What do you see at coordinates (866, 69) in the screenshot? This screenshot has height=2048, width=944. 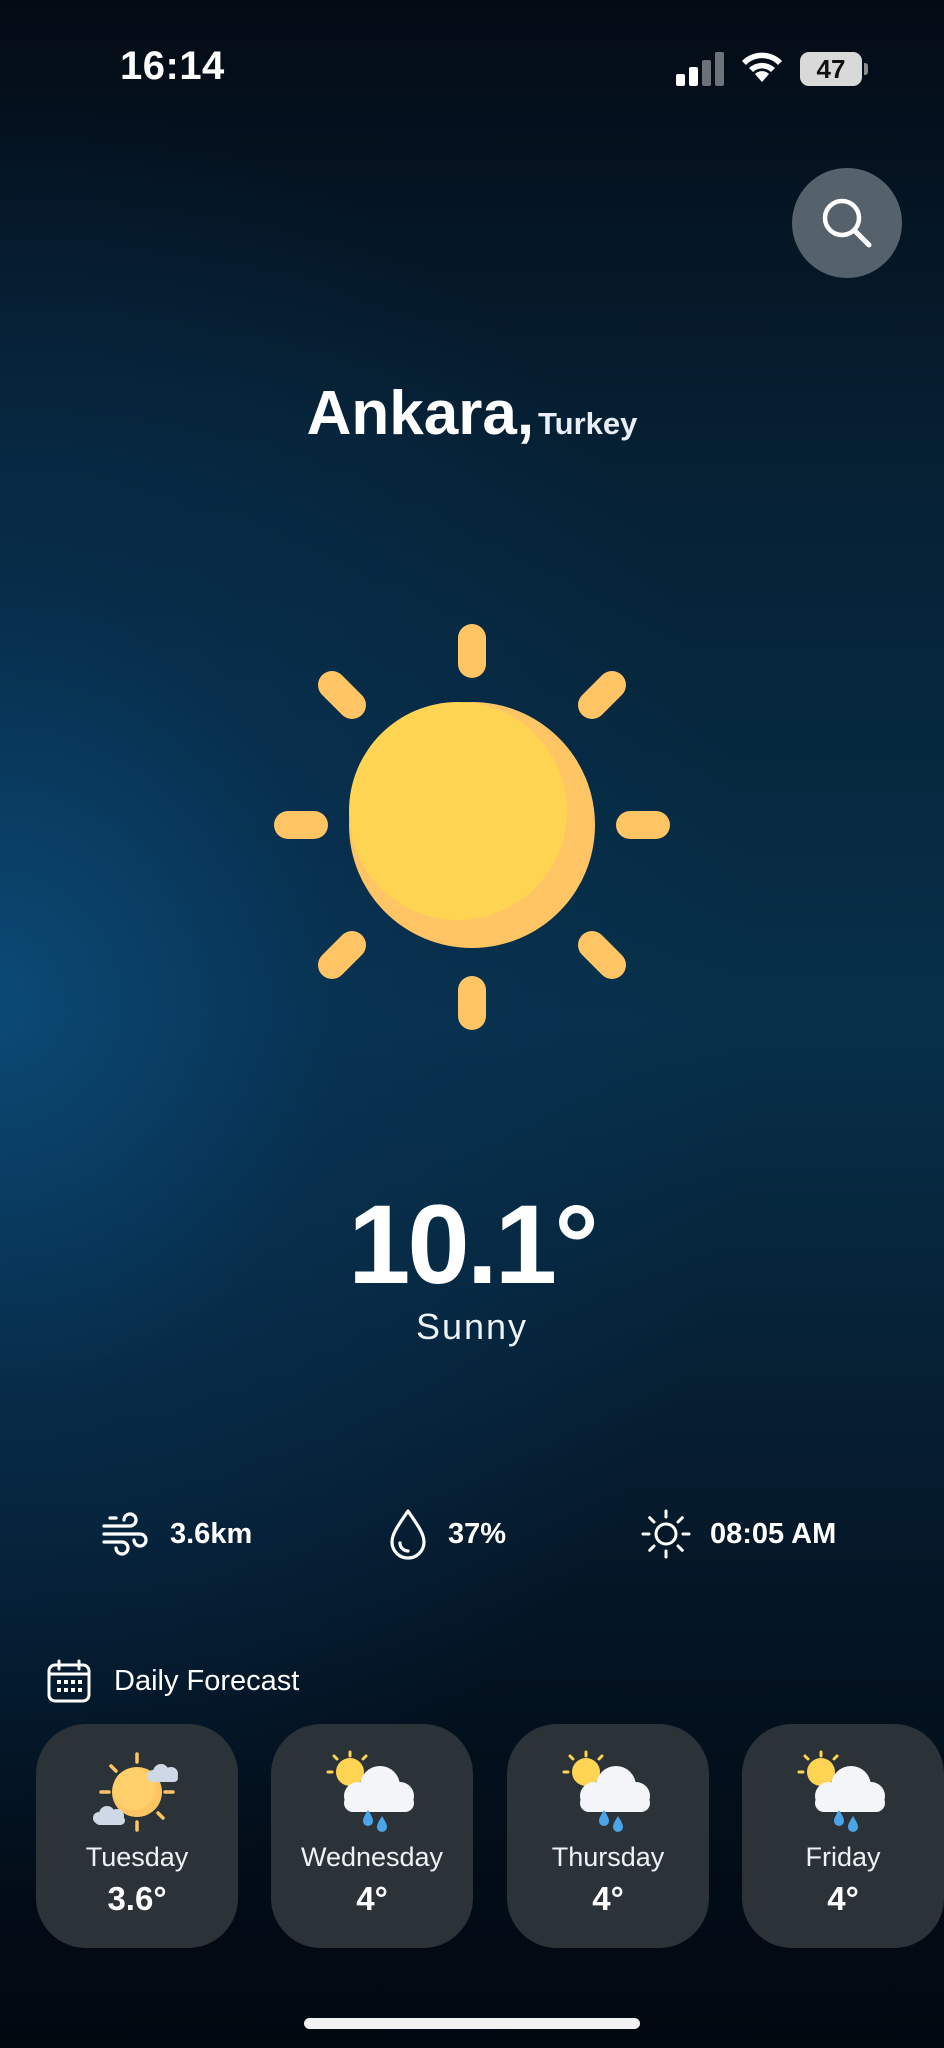 I see `battery-tip` at bounding box center [866, 69].